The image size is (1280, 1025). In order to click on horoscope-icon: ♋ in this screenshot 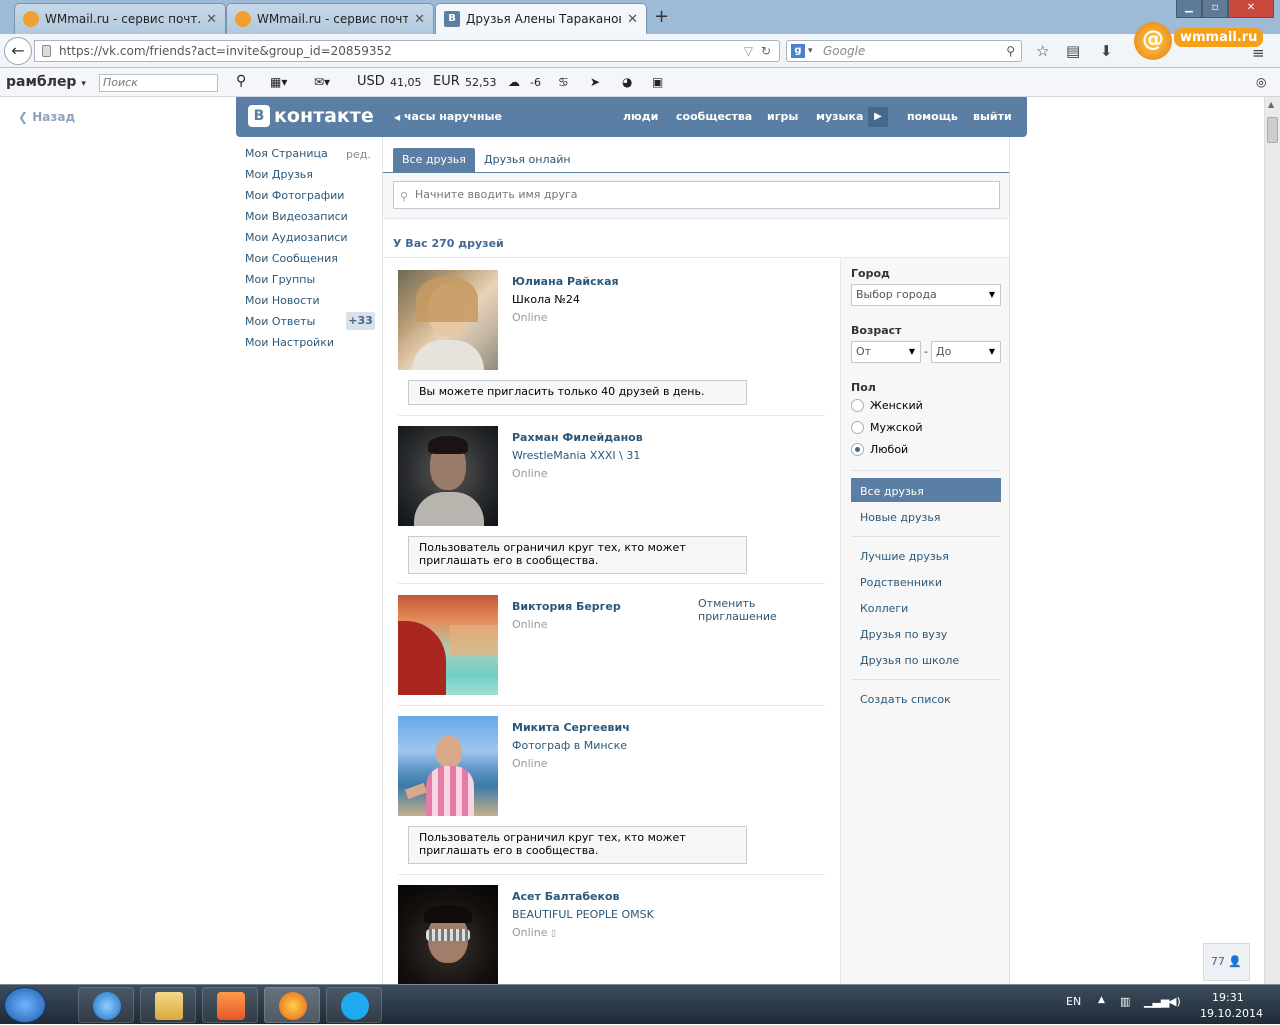, I will do `click(563, 82)`.